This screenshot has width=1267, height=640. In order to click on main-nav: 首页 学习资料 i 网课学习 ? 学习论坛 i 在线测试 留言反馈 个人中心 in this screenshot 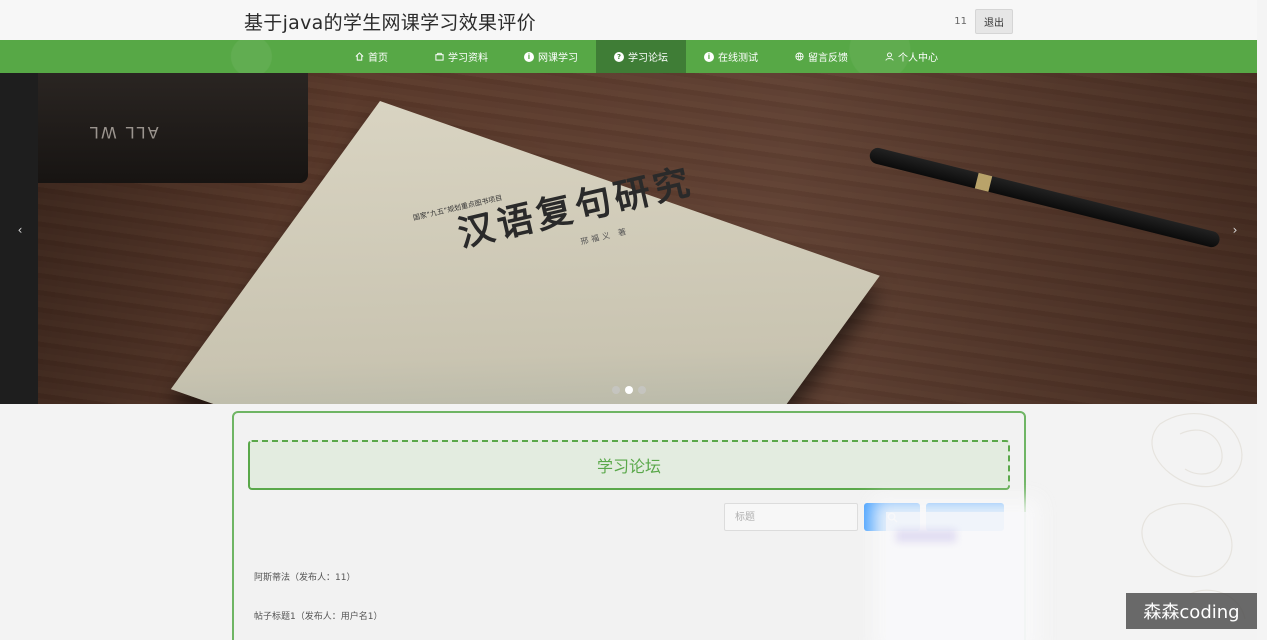, I will do `click(628, 56)`.